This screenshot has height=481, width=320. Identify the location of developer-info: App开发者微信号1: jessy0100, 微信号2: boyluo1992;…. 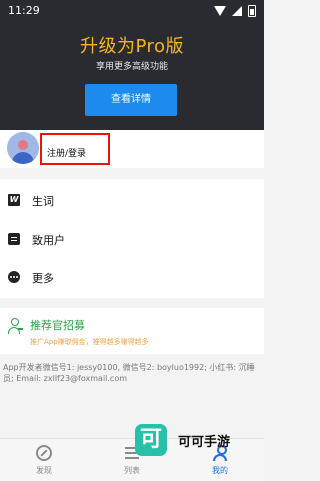
(129, 373).